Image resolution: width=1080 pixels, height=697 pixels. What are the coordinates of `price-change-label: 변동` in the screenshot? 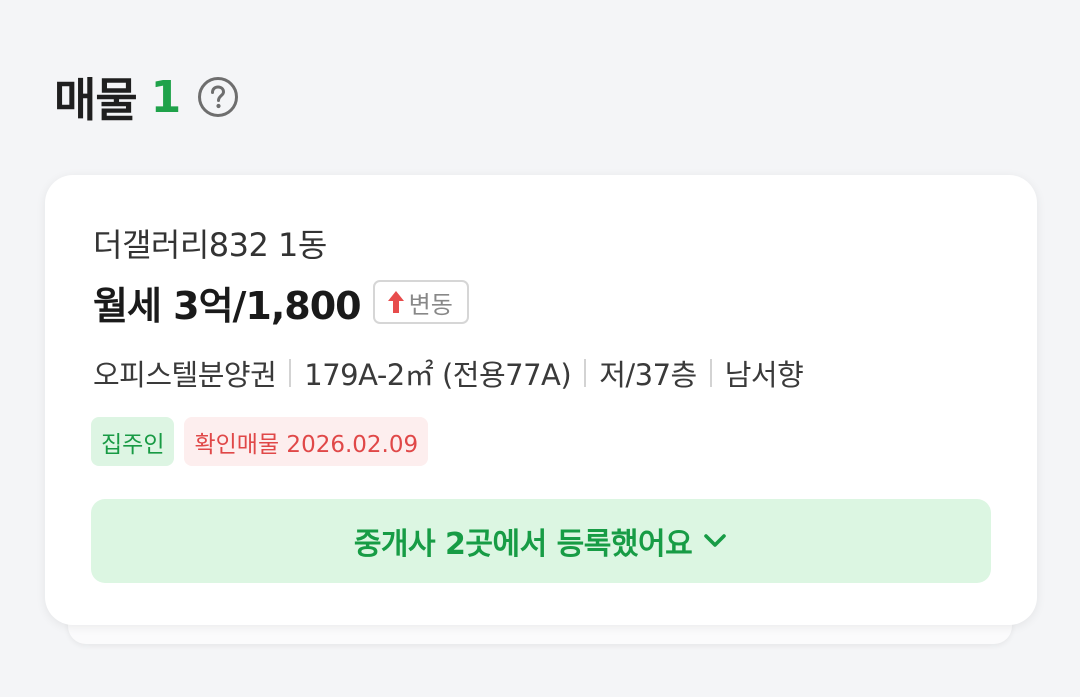 It's located at (430, 304).